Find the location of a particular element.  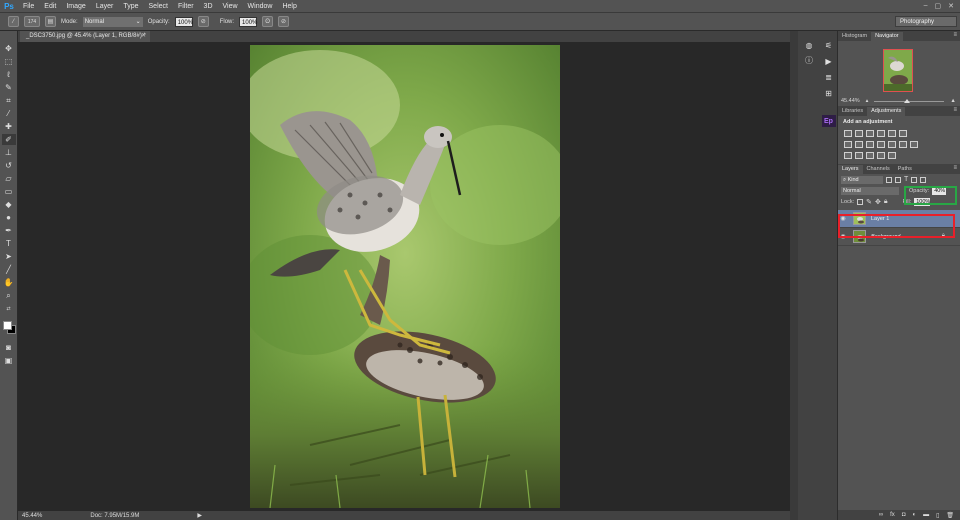

zoom-readout: 45.44% is located at coordinates (32, 516).